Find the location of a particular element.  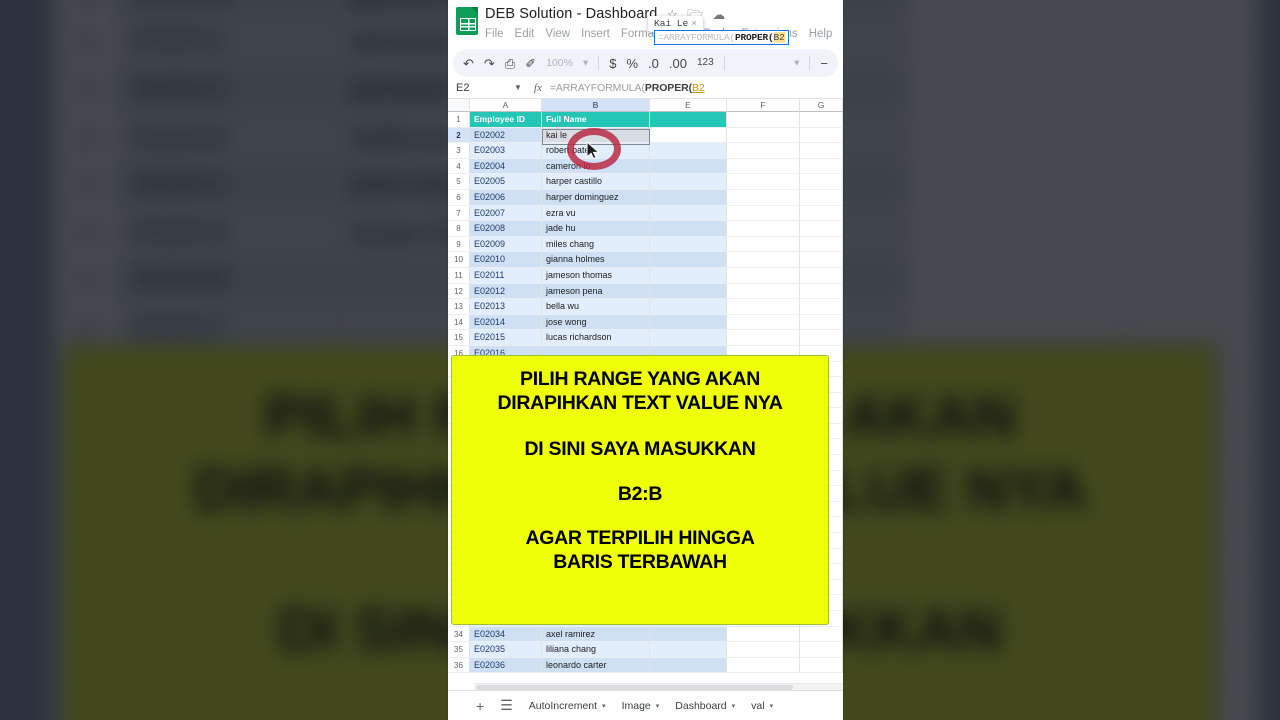

decrease-decimal-button: .0 is located at coordinates (653, 63).